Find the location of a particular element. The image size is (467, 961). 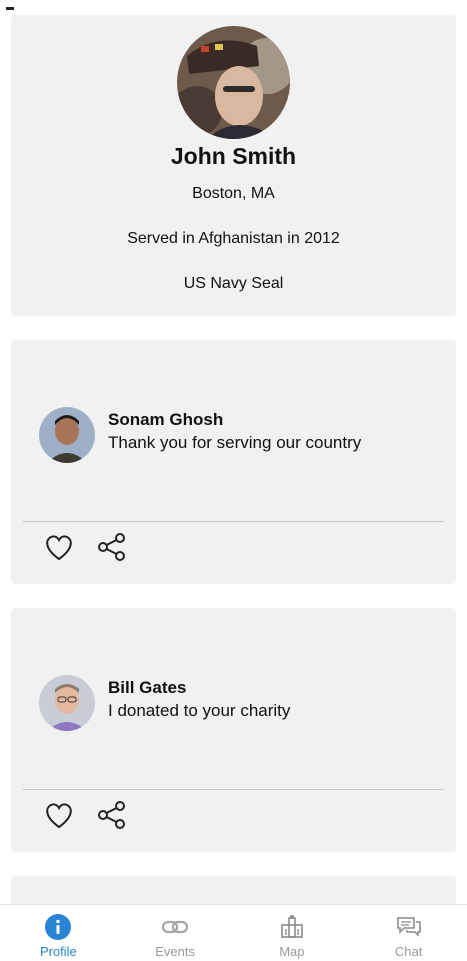

tab-profile: Profile is located at coordinates (58, 933).